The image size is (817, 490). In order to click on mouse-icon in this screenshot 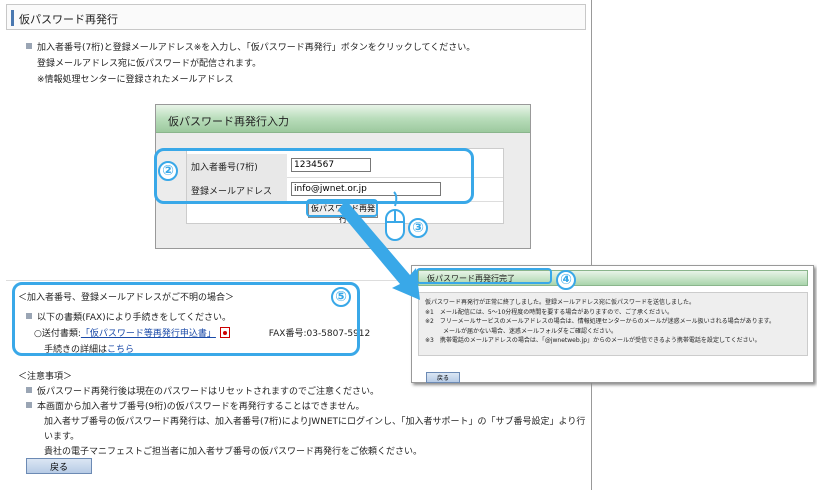, I will do `click(395, 216)`.